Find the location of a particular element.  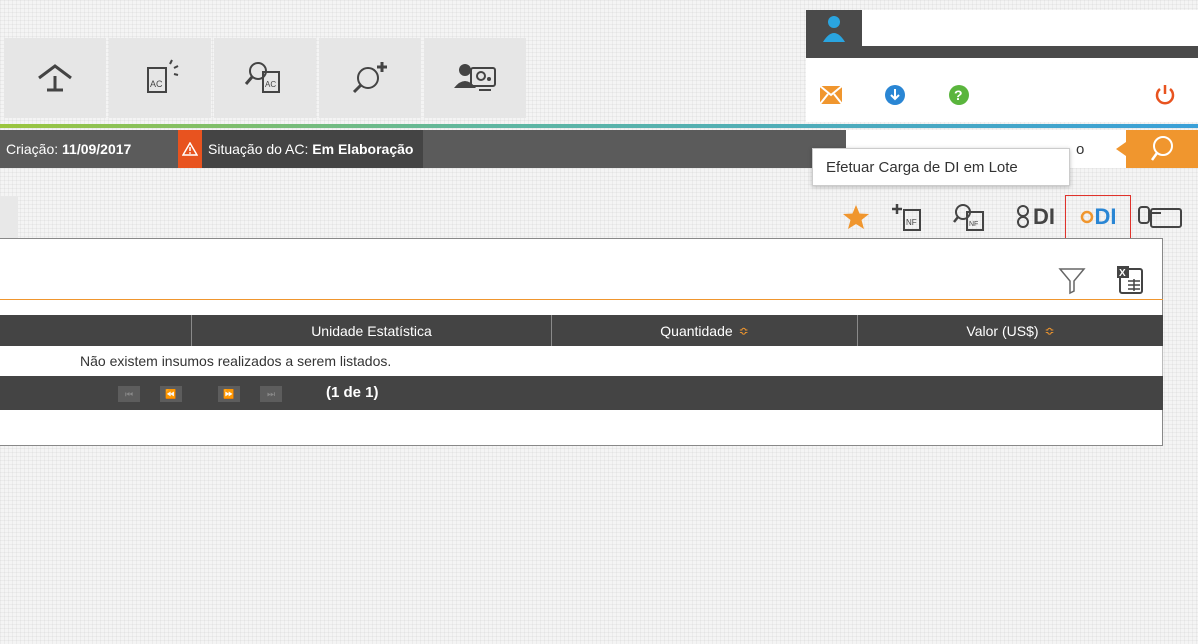

tooltip-text: Efetuar Carga de DI em Lote is located at coordinates (922, 167).